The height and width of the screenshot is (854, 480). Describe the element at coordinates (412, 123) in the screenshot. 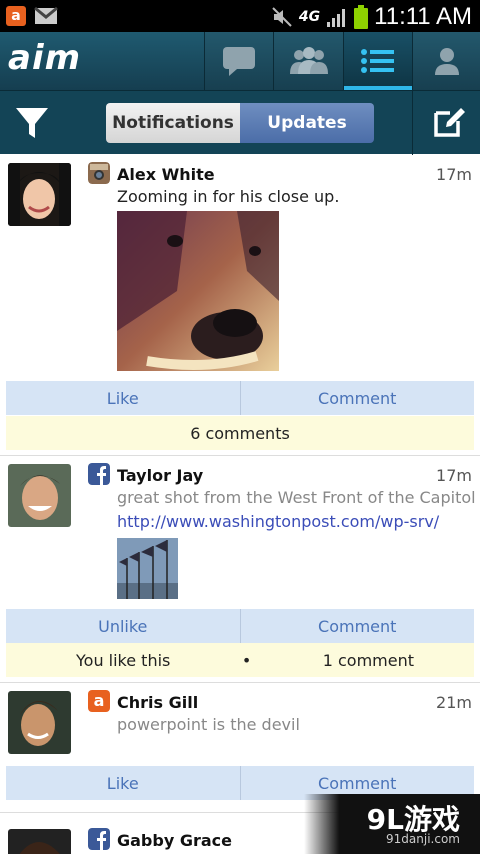

I see `toolbar-divider` at that location.